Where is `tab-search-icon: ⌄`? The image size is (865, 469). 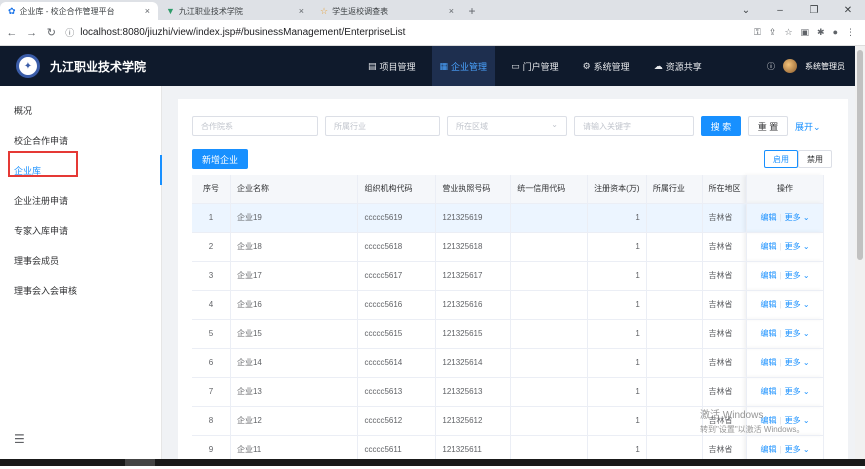 tab-search-icon: ⌄ is located at coordinates (746, 10).